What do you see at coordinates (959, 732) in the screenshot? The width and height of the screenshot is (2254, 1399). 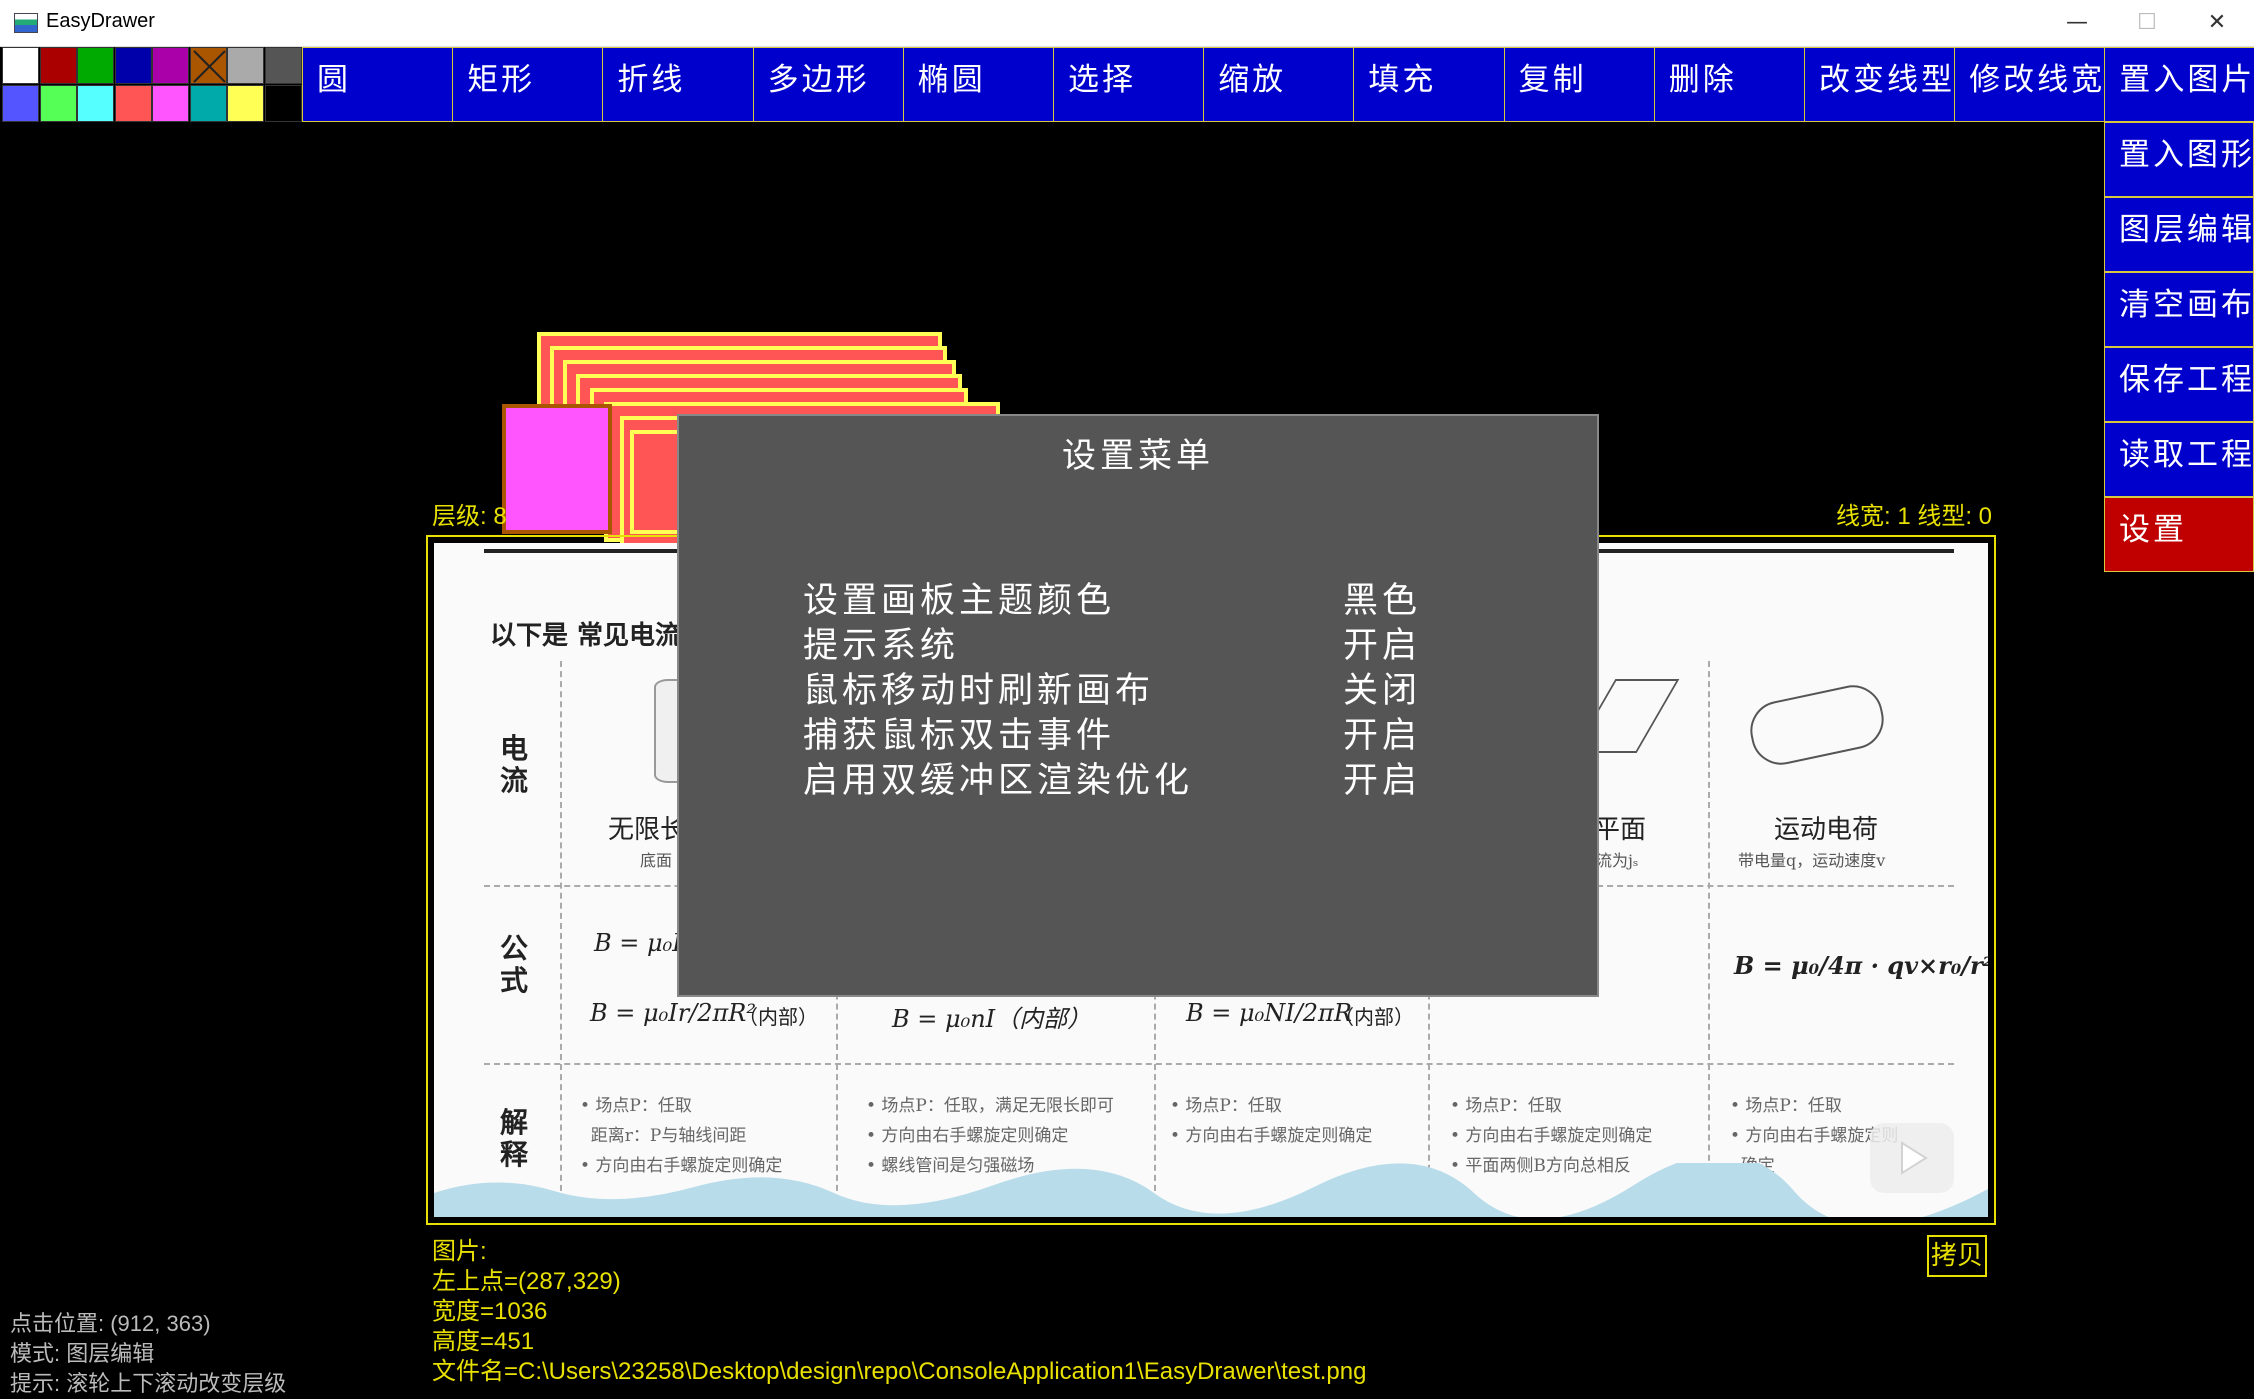 I see `option-double-click: 捕获鼠标双击事件` at bounding box center [959, 732].